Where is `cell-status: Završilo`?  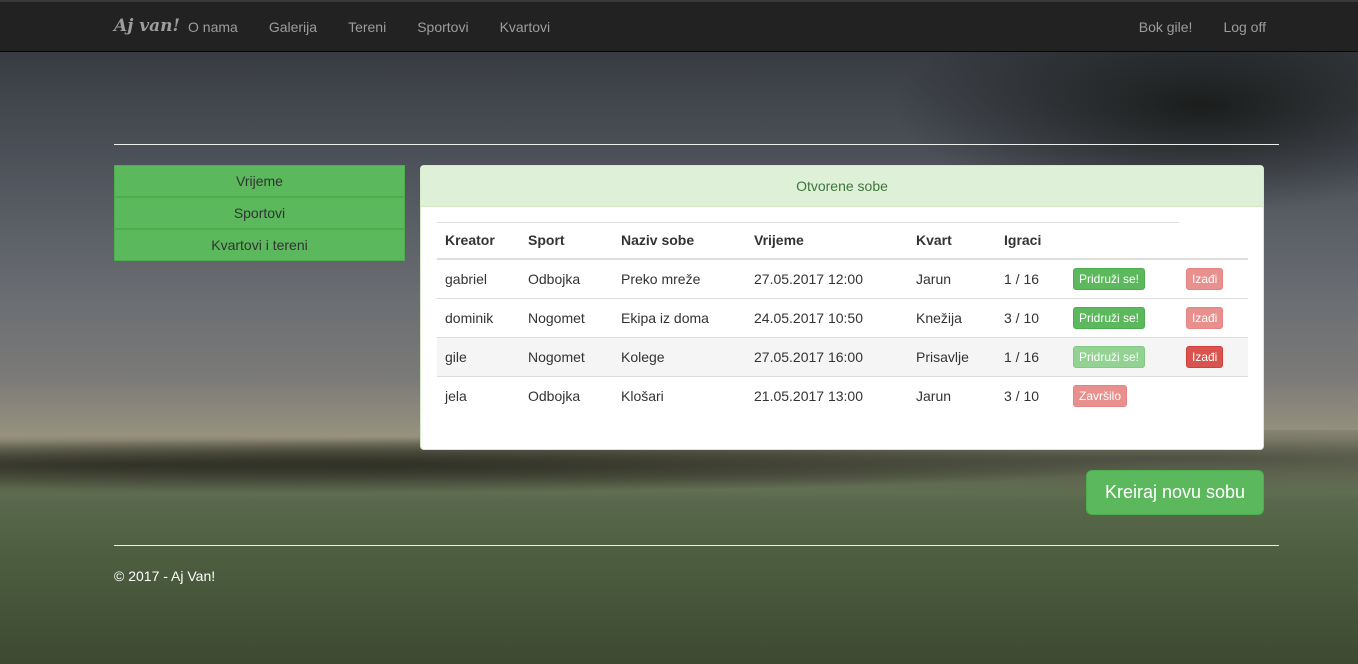 cell-status: Završilo is located at coordinates (1121, 395).